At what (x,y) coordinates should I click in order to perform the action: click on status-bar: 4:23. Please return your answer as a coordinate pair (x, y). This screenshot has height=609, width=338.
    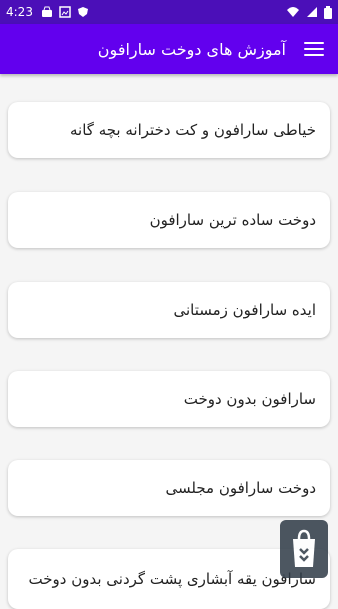
    Looking at the image, I should click on (169, 12).